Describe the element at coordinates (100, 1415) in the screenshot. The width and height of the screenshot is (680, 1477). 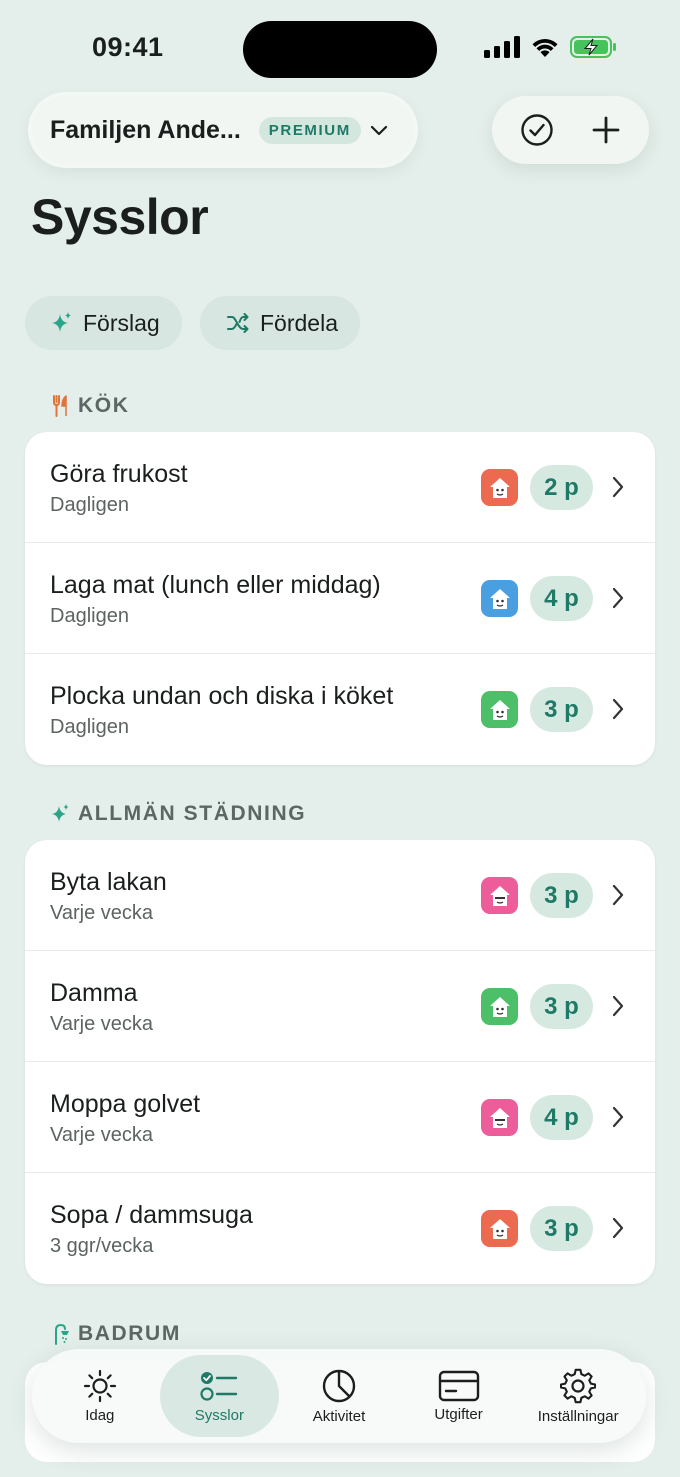
I see `tab-label: Idag` at that location.